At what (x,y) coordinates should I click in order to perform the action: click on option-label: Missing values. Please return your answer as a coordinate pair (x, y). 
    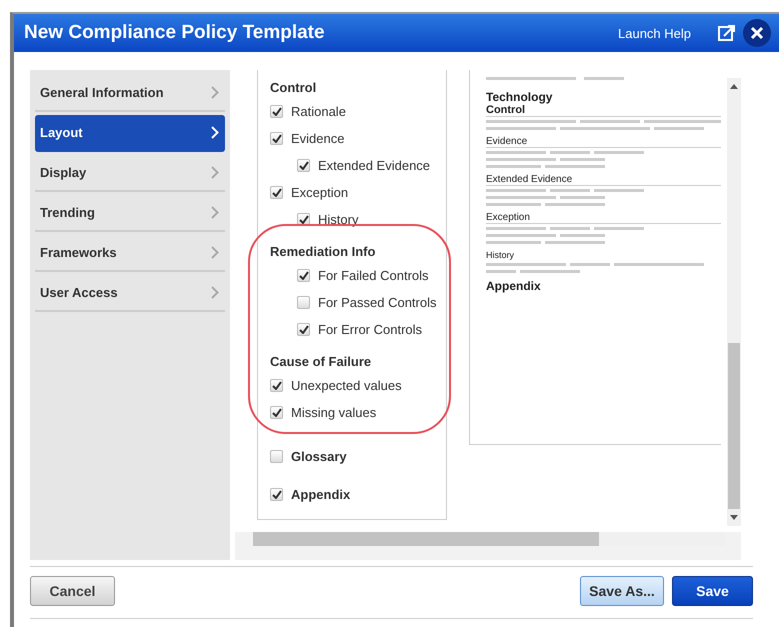
    Looking at the image, I should click on (333, 412).